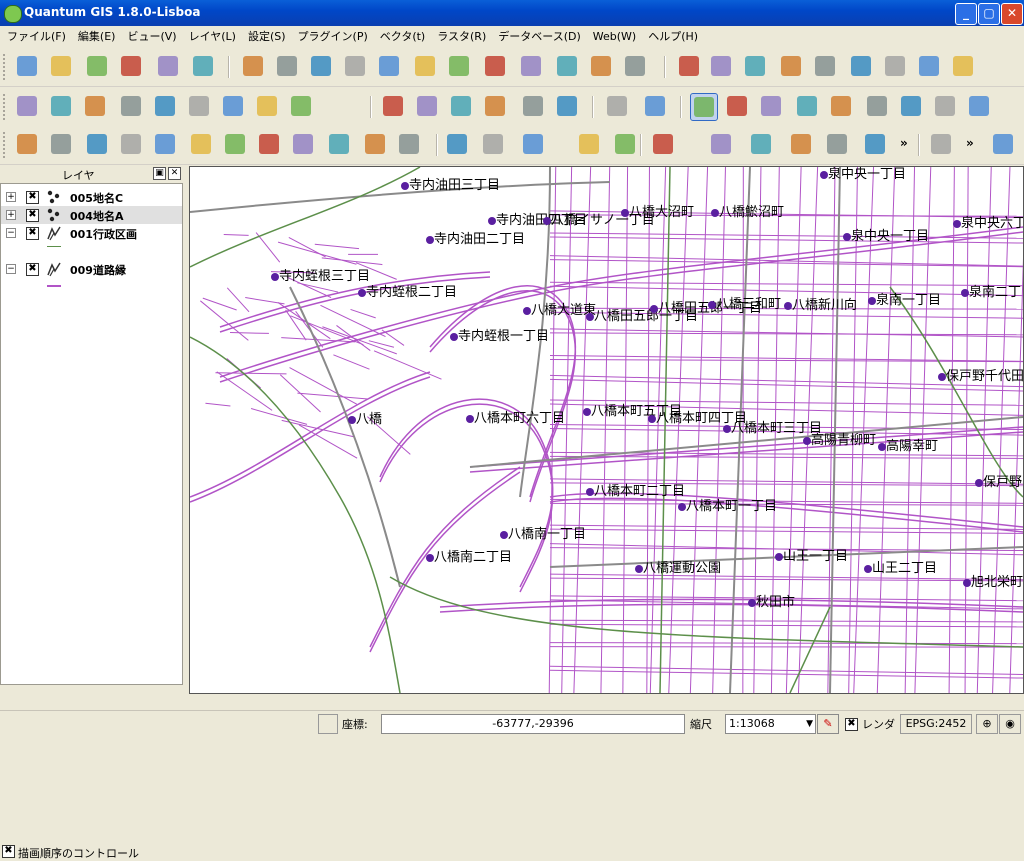  What do you see at coordinates (355, 66) in the screenshot?
I see `add-spatialite-layer-button` at bounding box center [355, 66].